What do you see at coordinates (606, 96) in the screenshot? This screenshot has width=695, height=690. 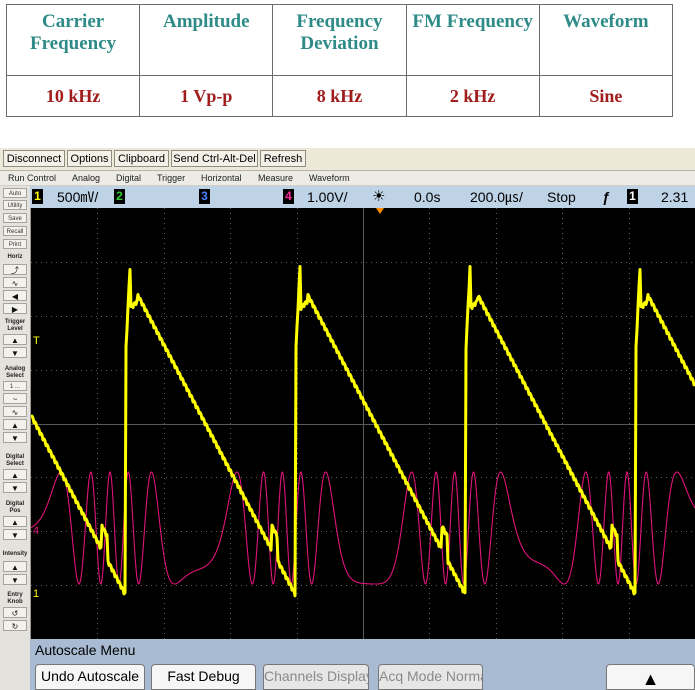 I see `value-waveform: Sine` at bounding box center [606, 96].